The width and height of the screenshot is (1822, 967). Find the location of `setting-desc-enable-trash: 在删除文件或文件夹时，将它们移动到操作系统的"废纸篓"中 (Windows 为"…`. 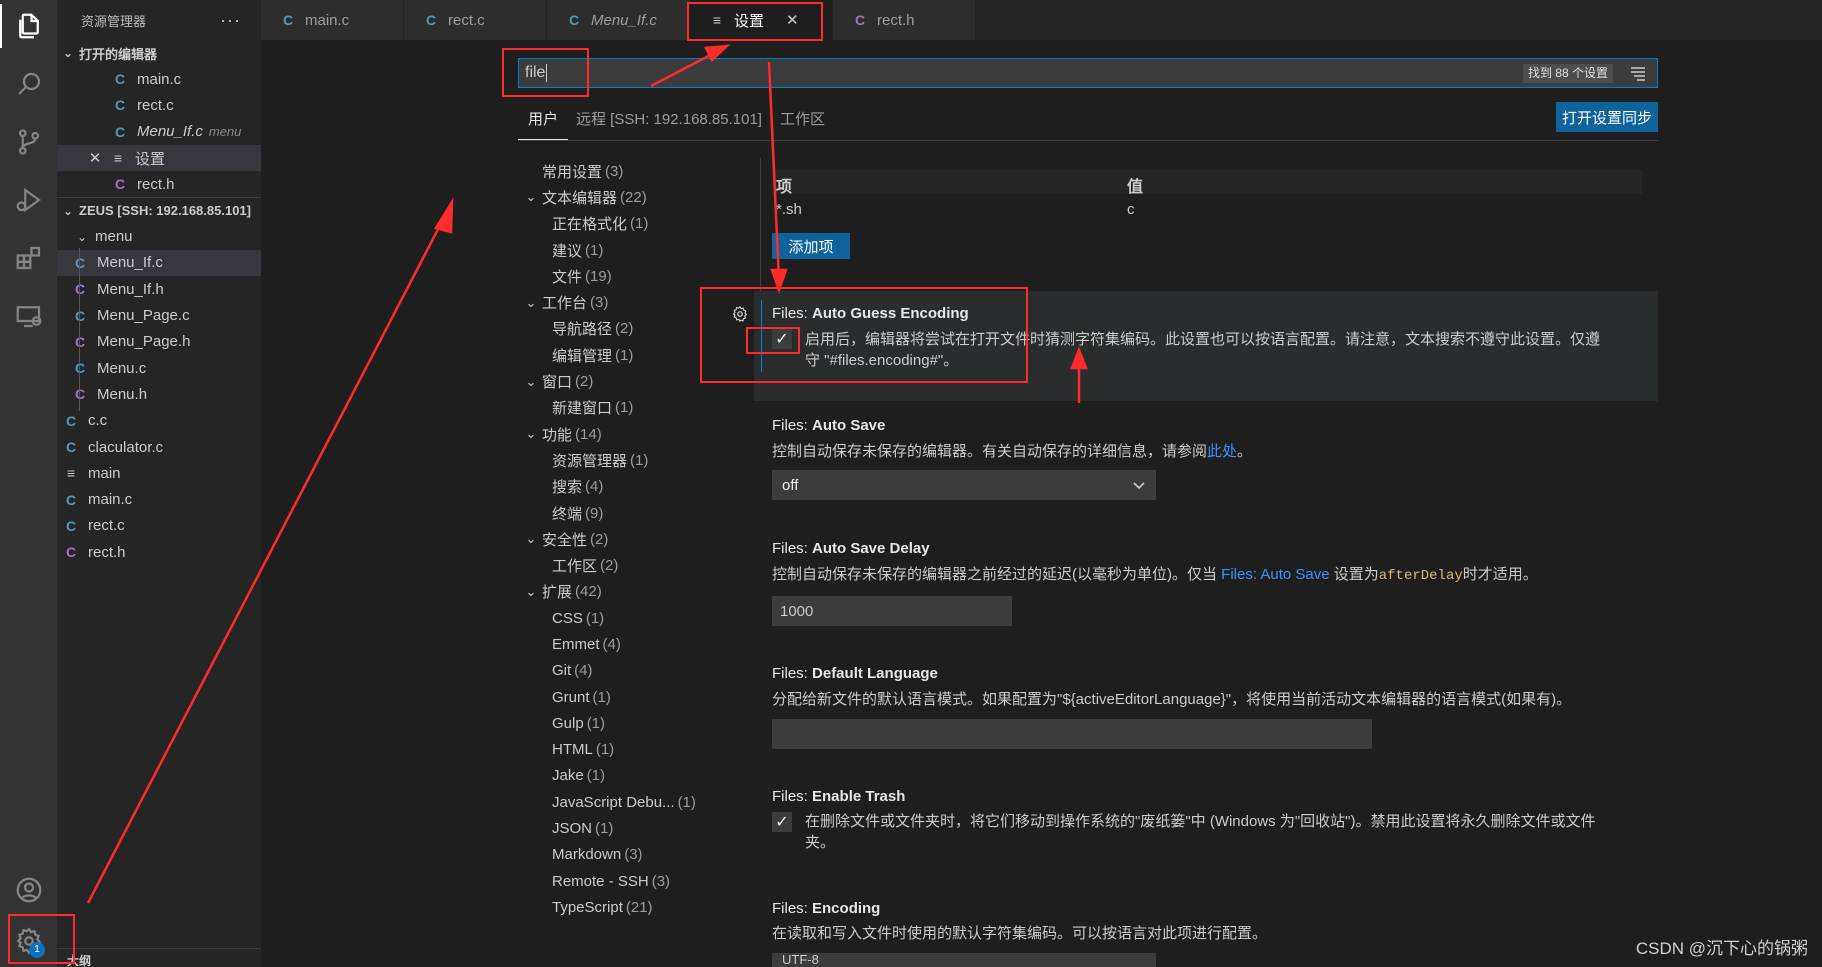

setting-desc-enable-trash: 在删除文件或文件夹时，将它们移动到操作系统的"废纸篓"中 (Windows 为"… is located at coordinates (1220, 832).